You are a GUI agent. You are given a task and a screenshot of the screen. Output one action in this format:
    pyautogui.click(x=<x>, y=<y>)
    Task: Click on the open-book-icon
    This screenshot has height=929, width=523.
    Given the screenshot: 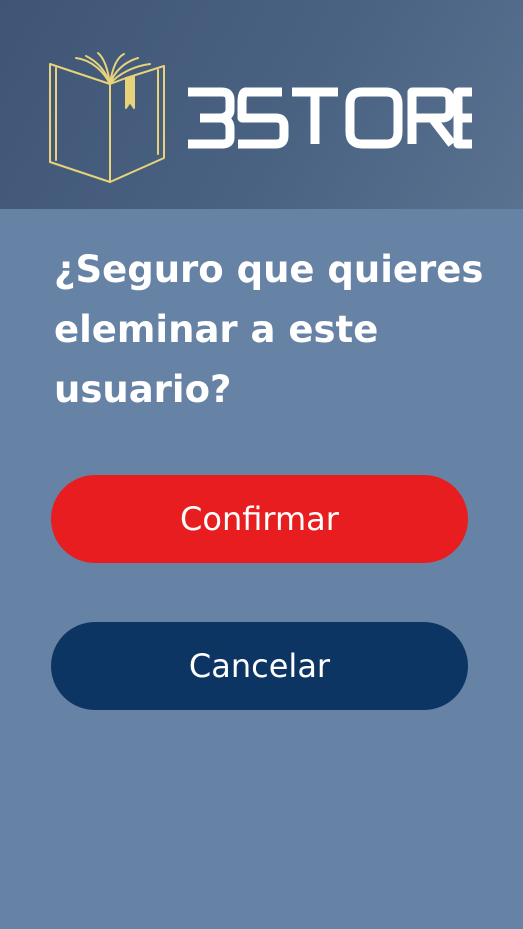 What is the action you would take?
    pyautogui.click(x=107, y=117)
    